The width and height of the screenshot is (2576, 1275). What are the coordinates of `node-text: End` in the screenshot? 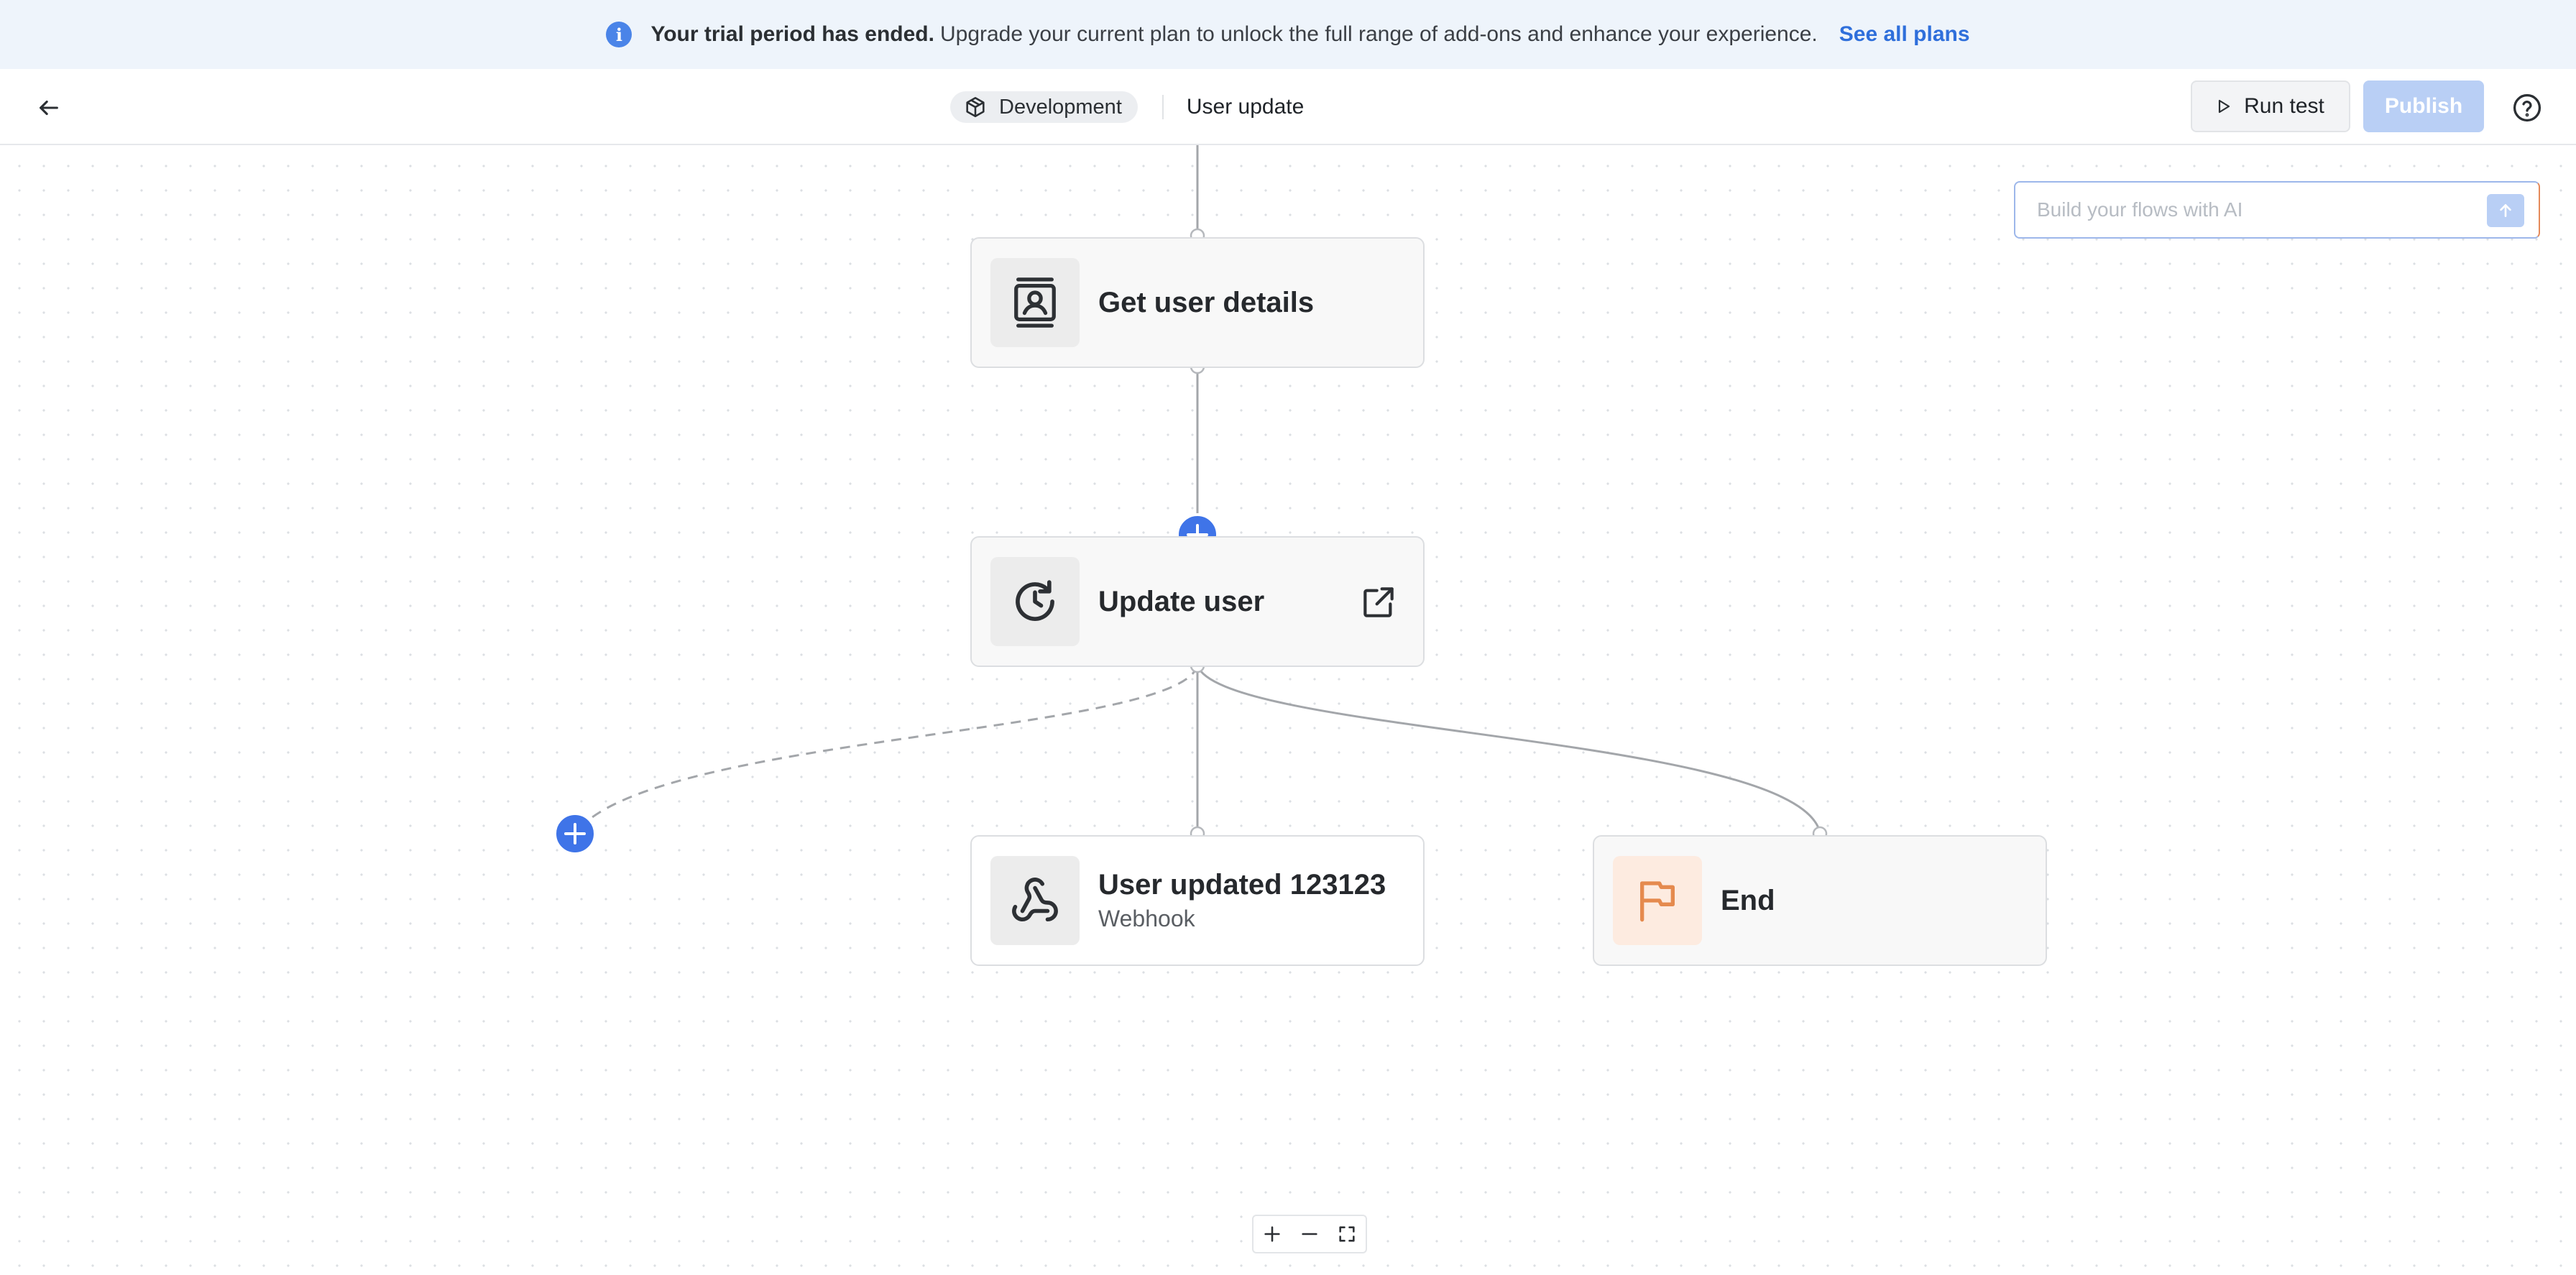 It's located at (1748, 901).